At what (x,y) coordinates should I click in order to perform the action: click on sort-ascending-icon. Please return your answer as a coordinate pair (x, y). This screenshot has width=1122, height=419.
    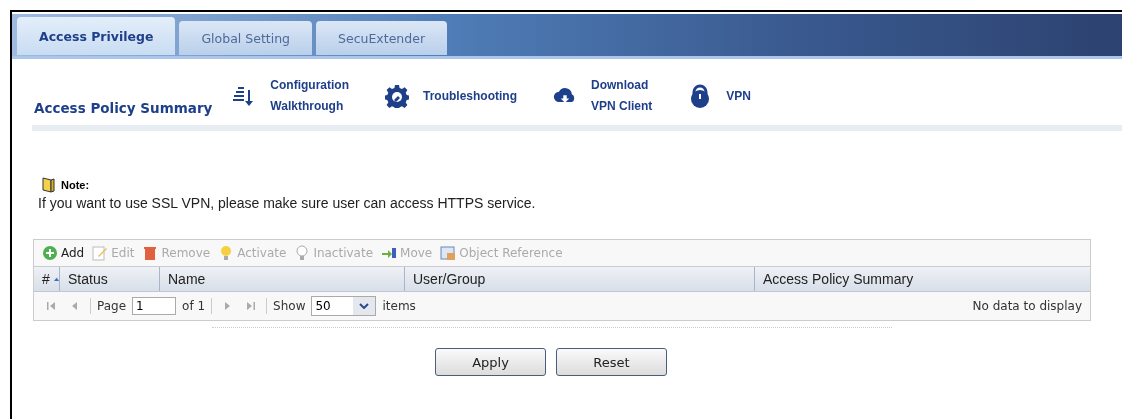
    Looking at the image, I should click on (56, 279).